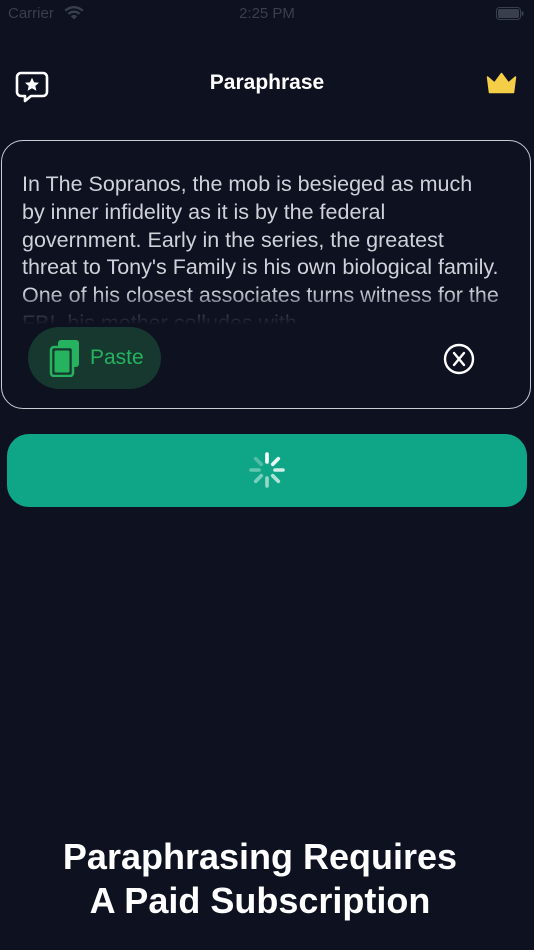 The height and width of the screenshot is (950, 534). I want to click on crown-icon, so click(501, 83).